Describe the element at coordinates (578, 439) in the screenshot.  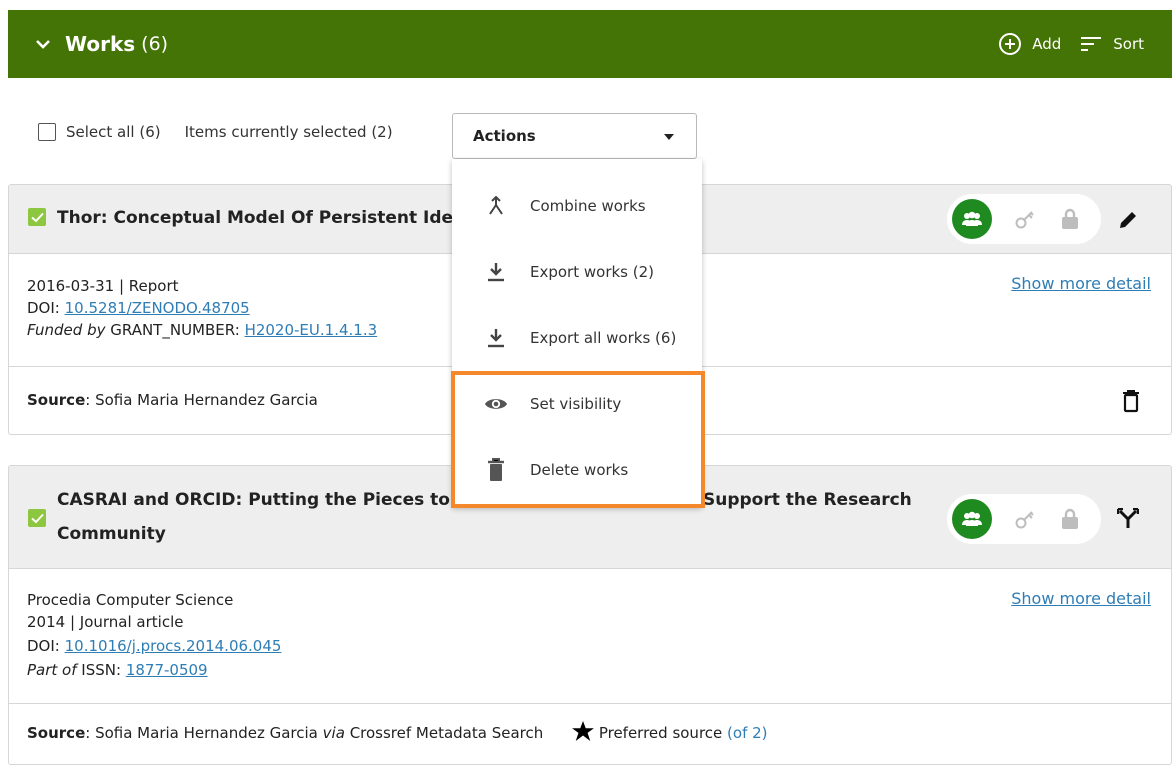
I see `menu-highlight-box` at that location.